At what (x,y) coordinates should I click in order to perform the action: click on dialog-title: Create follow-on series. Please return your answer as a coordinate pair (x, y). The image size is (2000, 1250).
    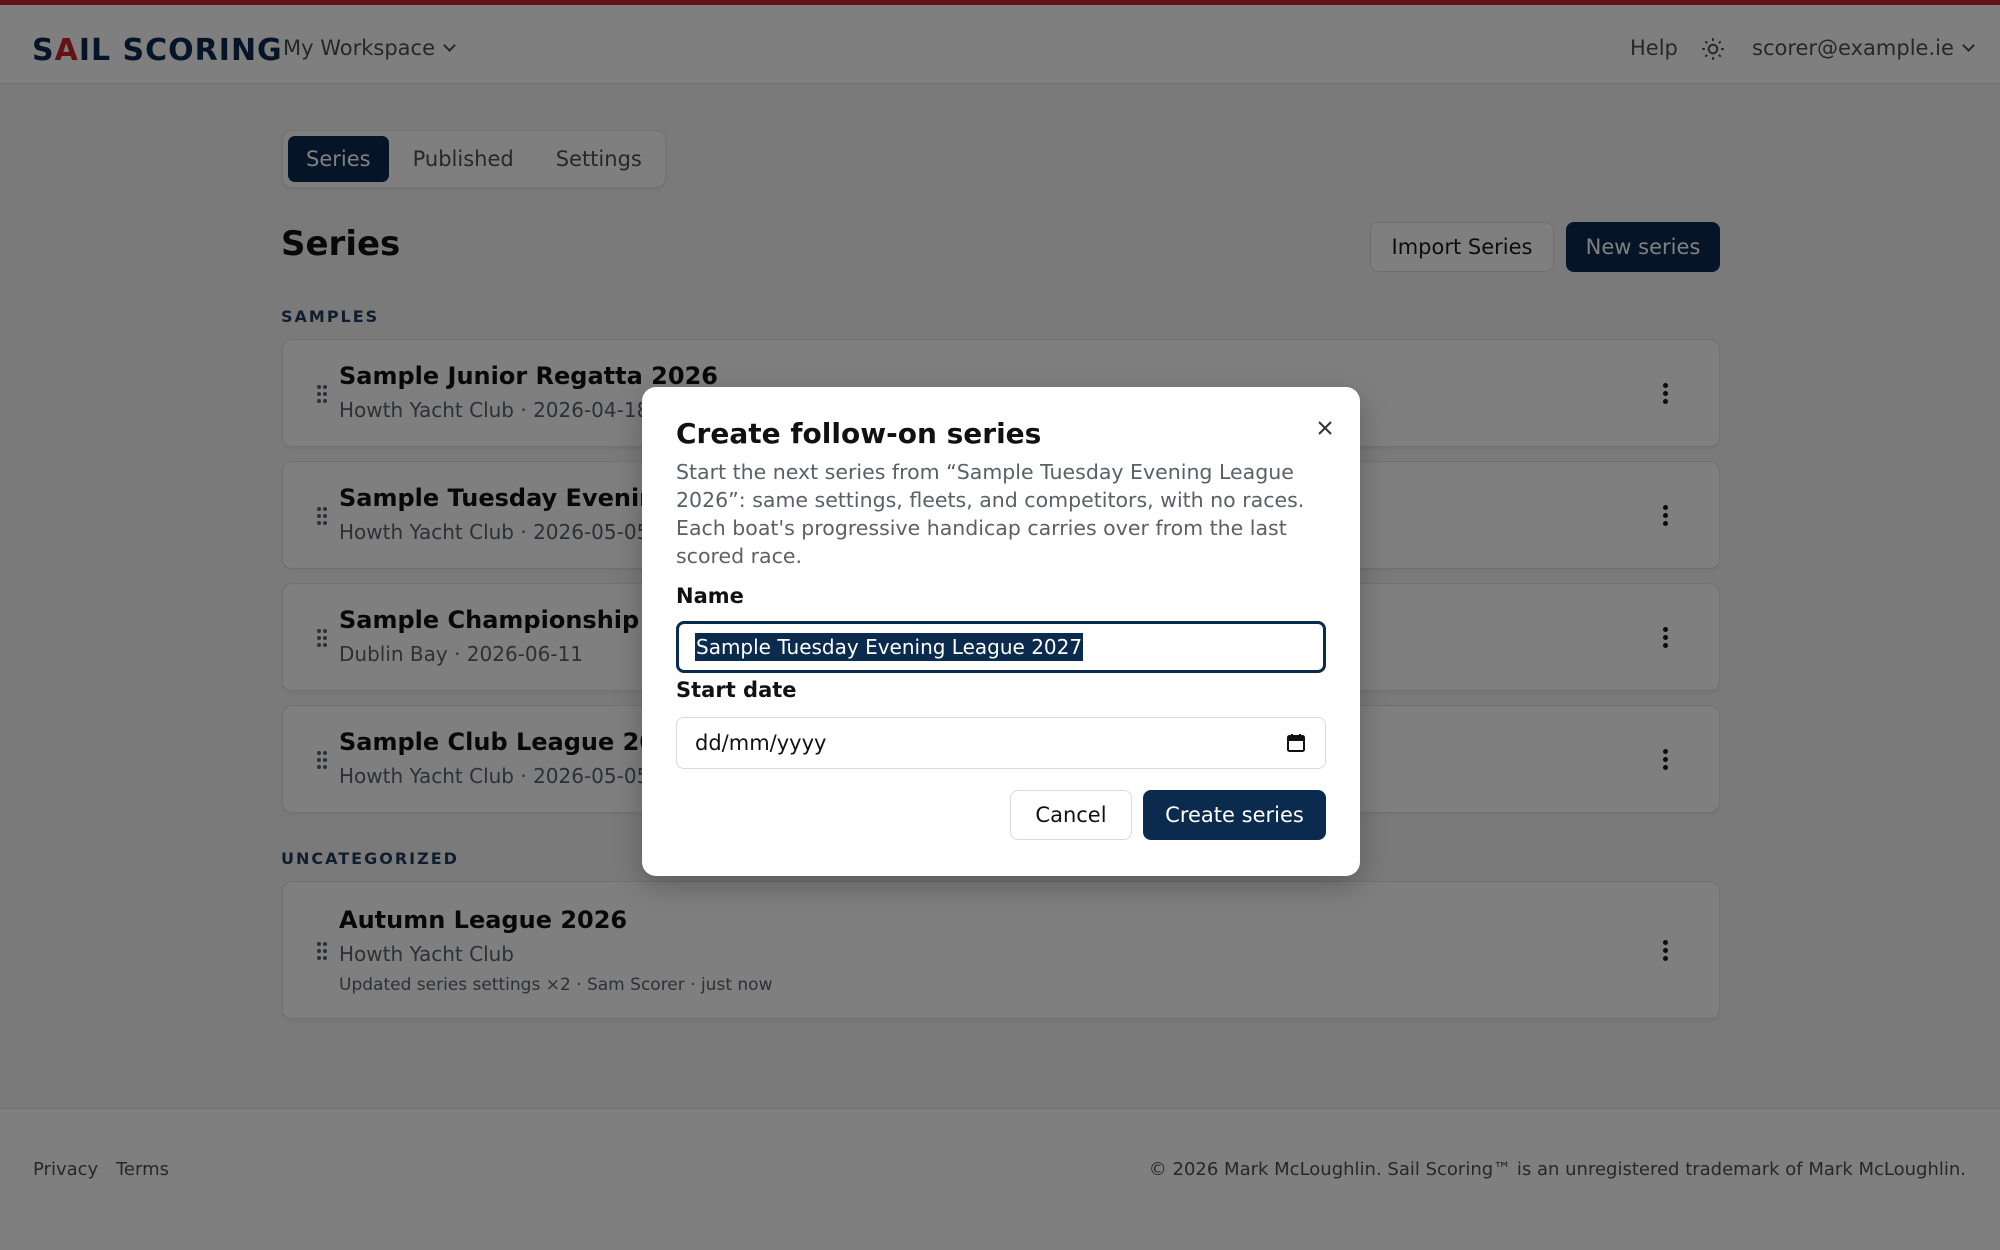
    Looking at the image, I should click on (859, 433).